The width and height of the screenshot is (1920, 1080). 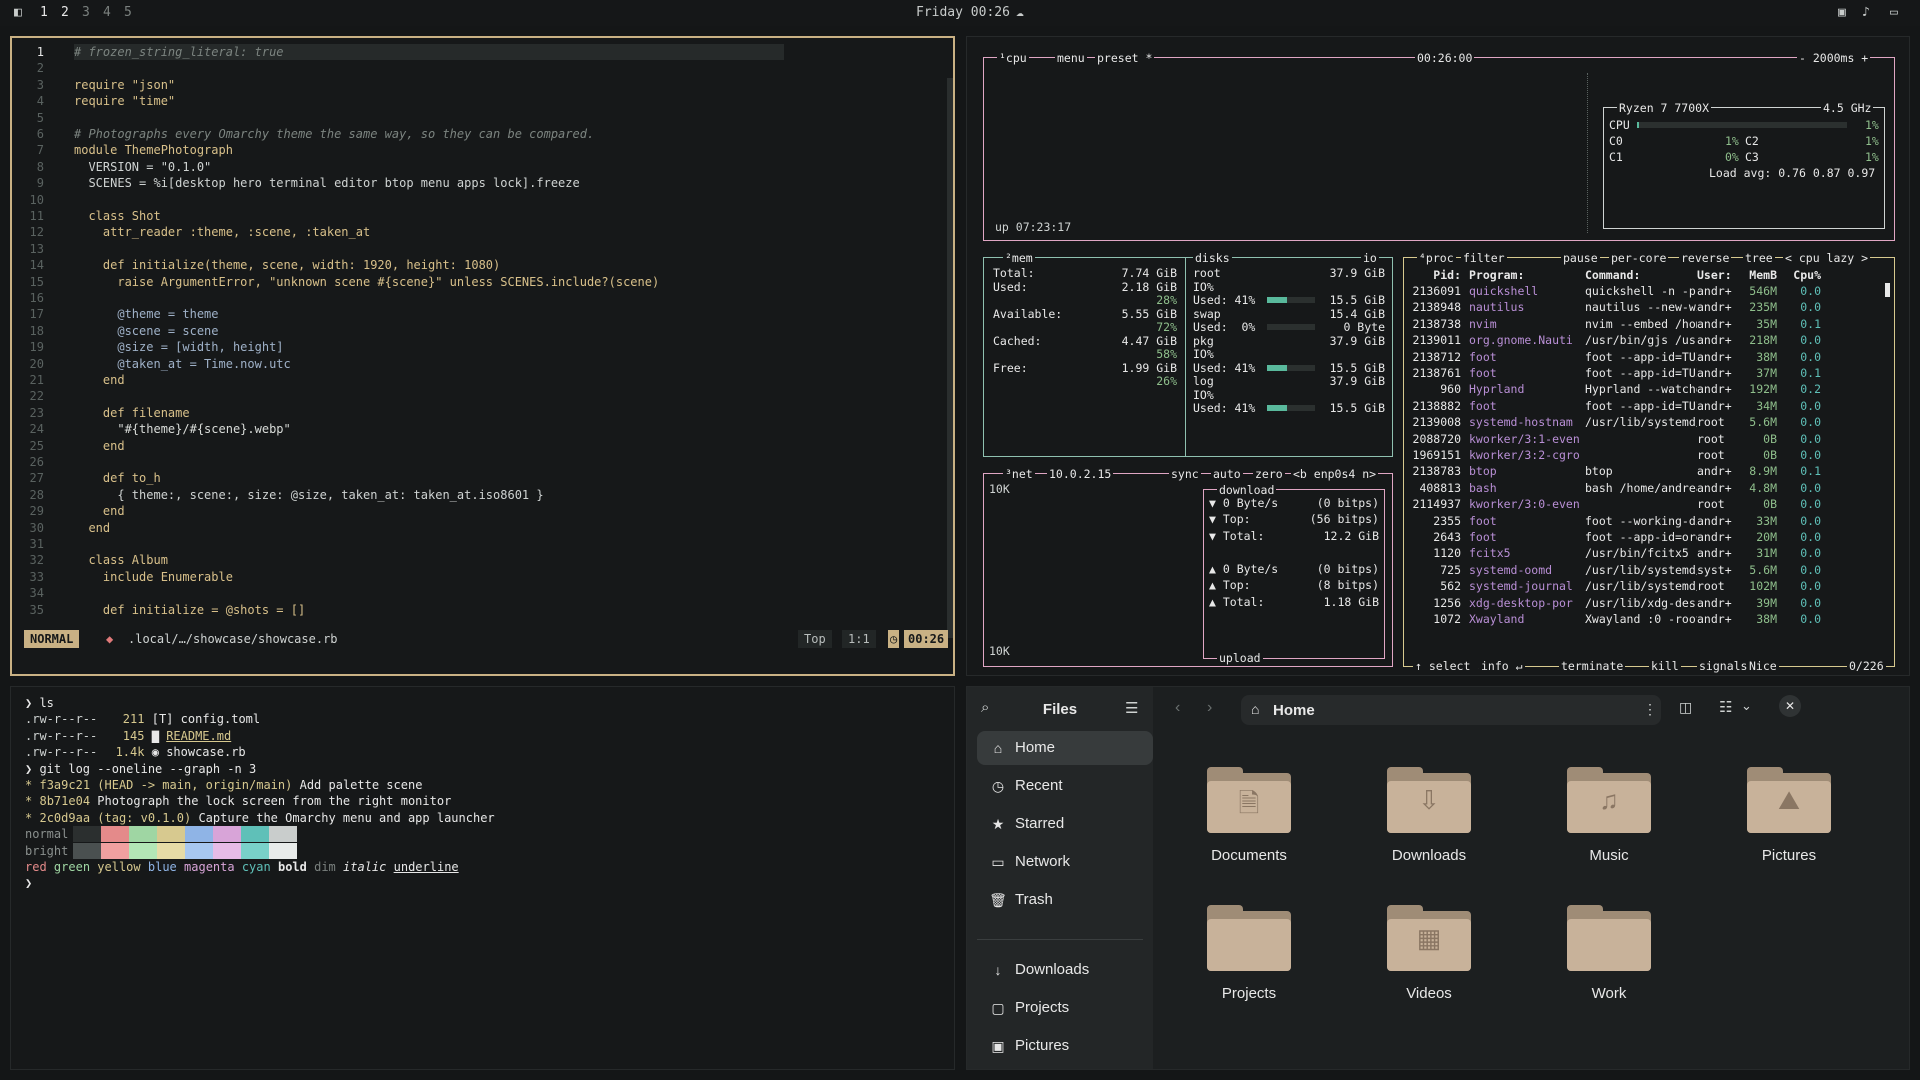 I want to click on forward-icon: ›, so click(x=1209, y=708).